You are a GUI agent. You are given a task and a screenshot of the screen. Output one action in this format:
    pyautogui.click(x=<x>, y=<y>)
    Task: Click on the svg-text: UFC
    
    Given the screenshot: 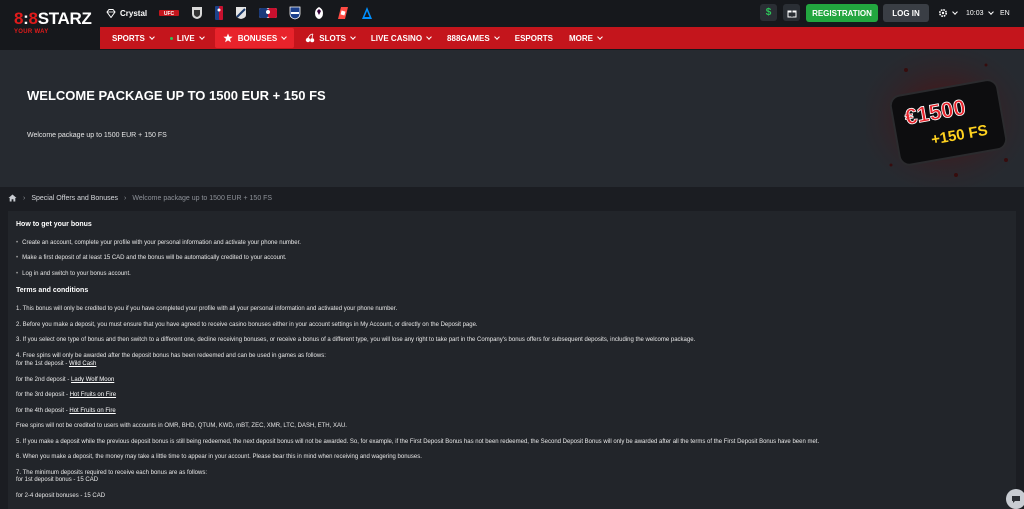 What is the action you would take?
    pyautogui.click(x=169, y=14)
    